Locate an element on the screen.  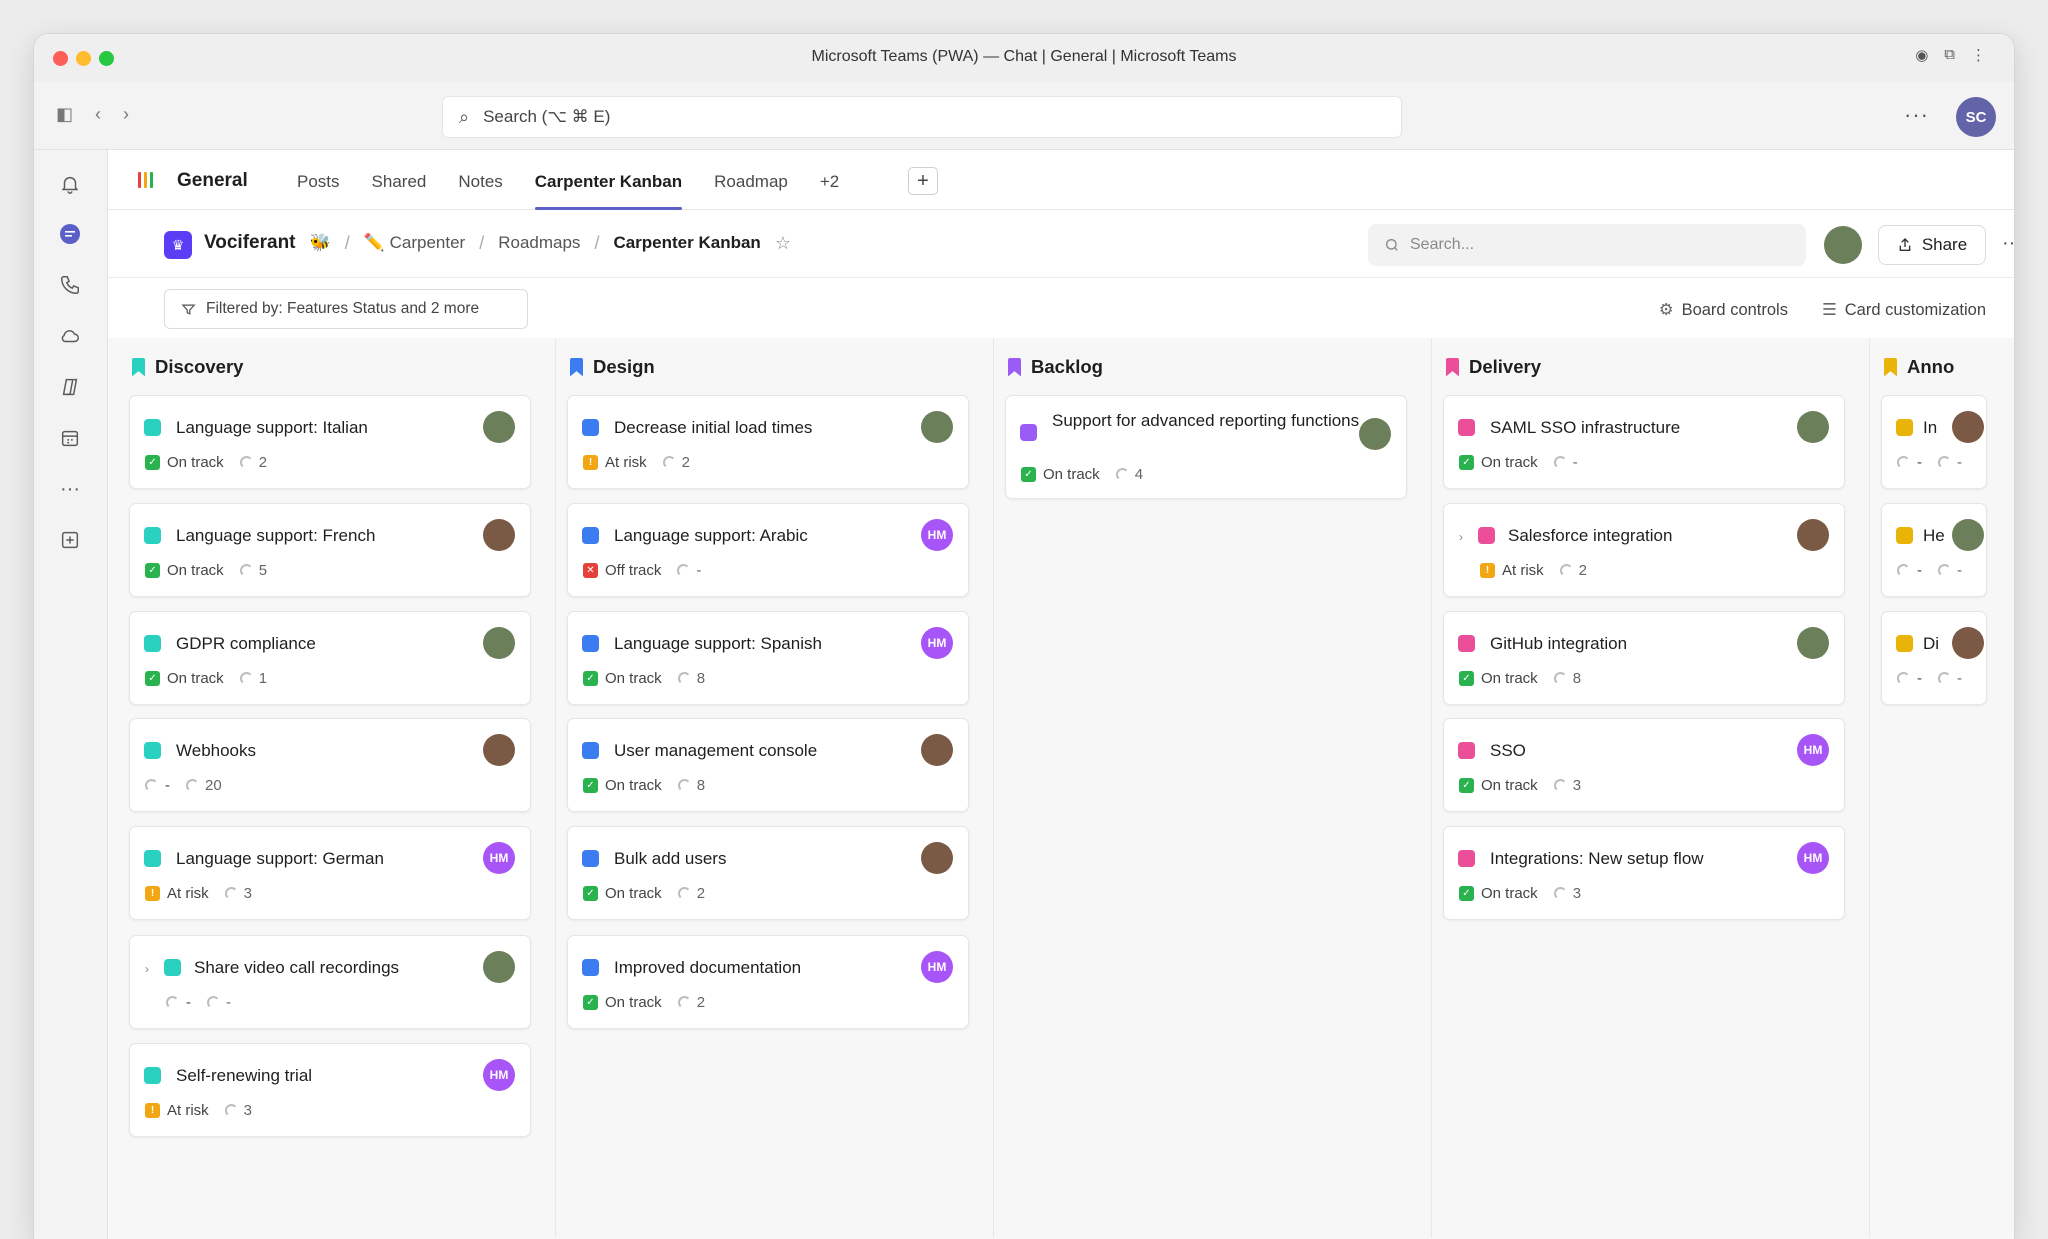
phone-icon is located at coordinates (70, 285).